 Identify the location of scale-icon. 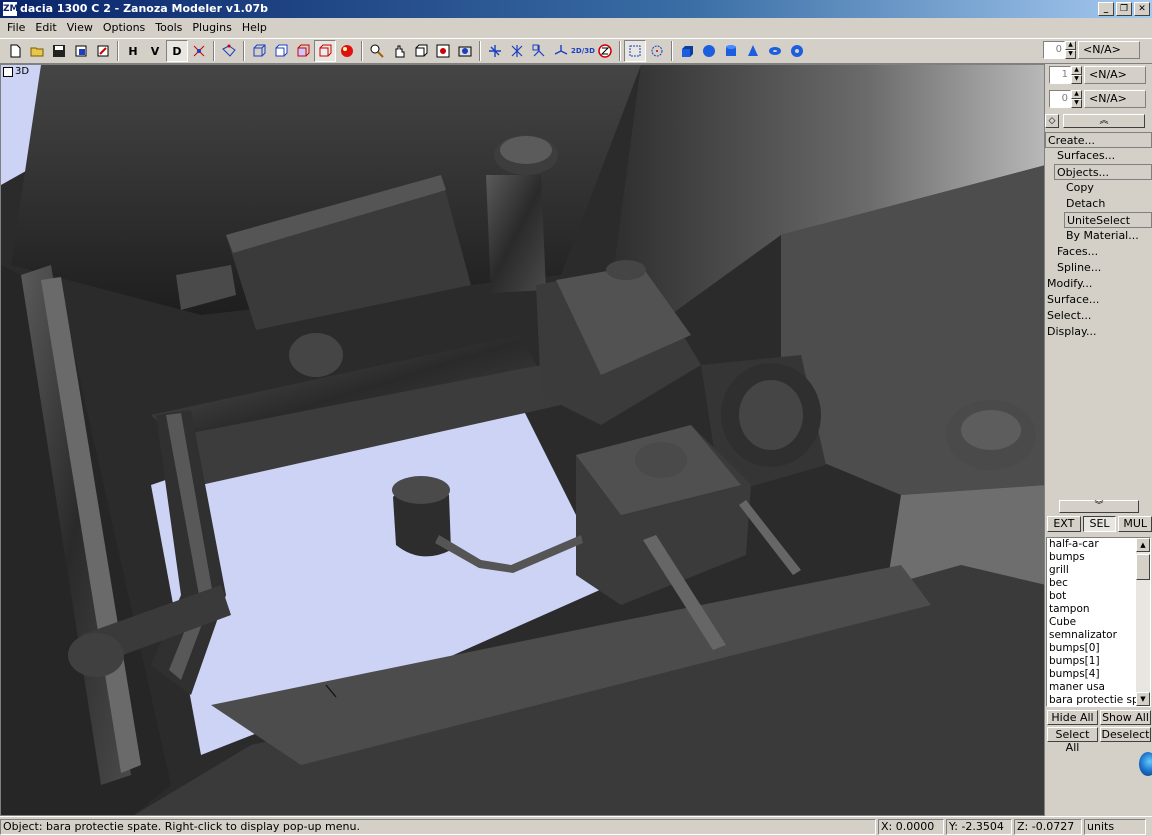
(517, 51).